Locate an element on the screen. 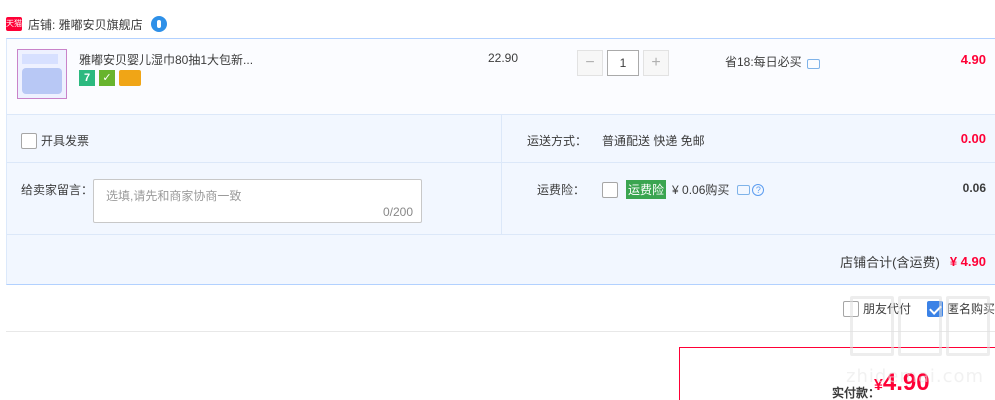  invoice-checkbox is located at coordinates (29, 140).